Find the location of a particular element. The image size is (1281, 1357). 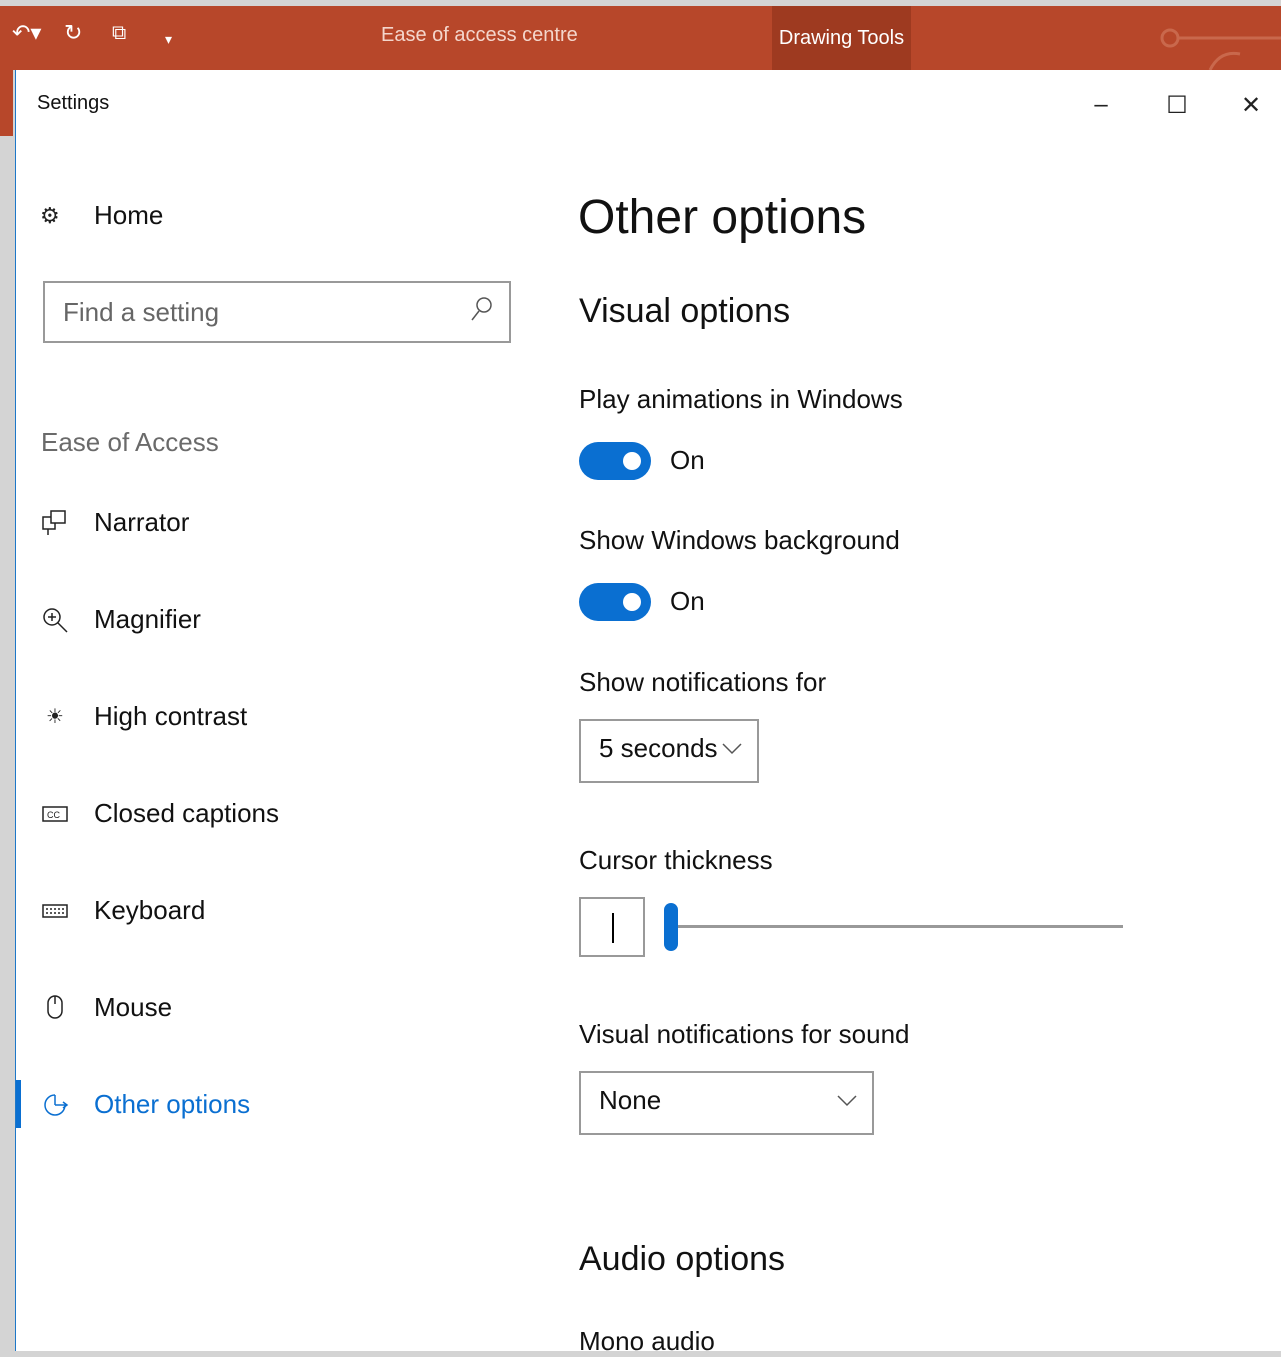

sidebar-item-label: Mouse is located at coordinates (133, 1007).